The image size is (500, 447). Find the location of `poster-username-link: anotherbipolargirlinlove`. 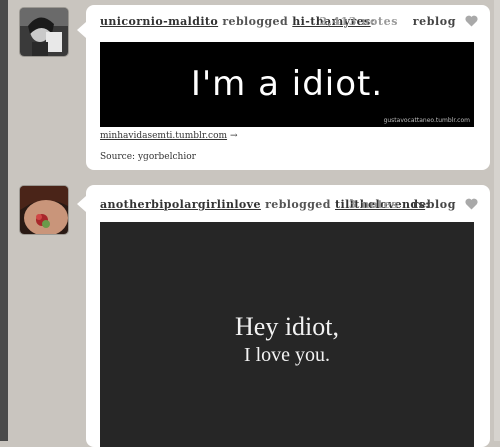

poster-username-link: anotherbipolargirlinlove is located at coordinates (180, 204).